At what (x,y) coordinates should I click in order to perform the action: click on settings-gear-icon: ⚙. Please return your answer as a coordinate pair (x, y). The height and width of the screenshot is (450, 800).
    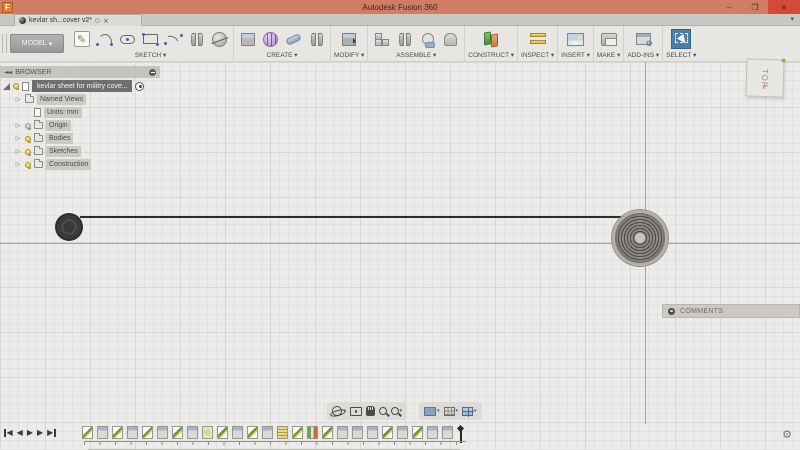
    Looking at the image, I should click on (787, 434).